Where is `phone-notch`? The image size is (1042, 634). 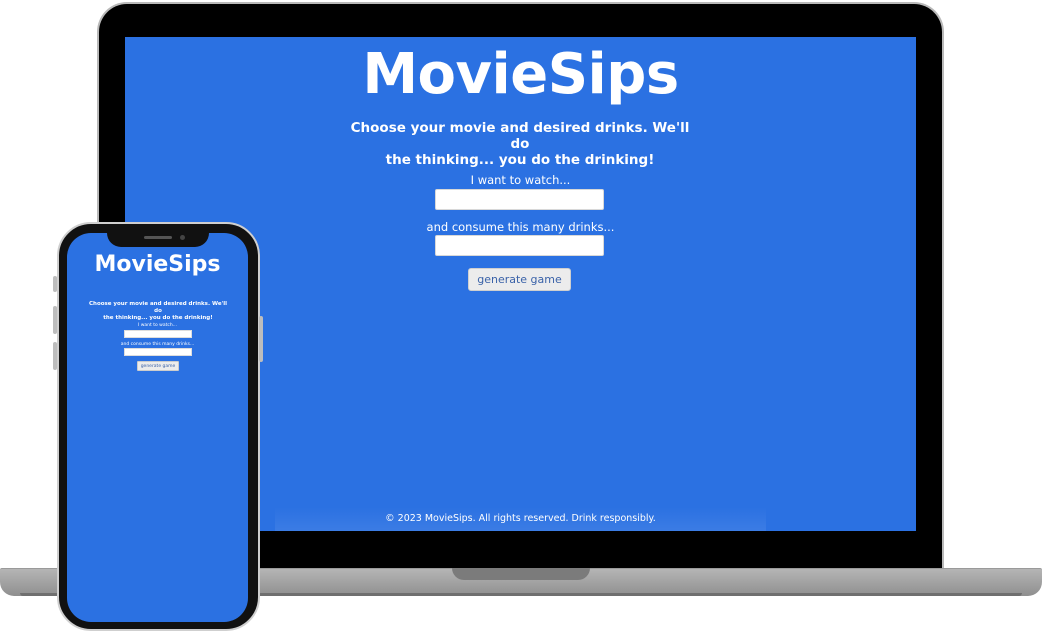
phone-notch is located at coordinates (158, 239).